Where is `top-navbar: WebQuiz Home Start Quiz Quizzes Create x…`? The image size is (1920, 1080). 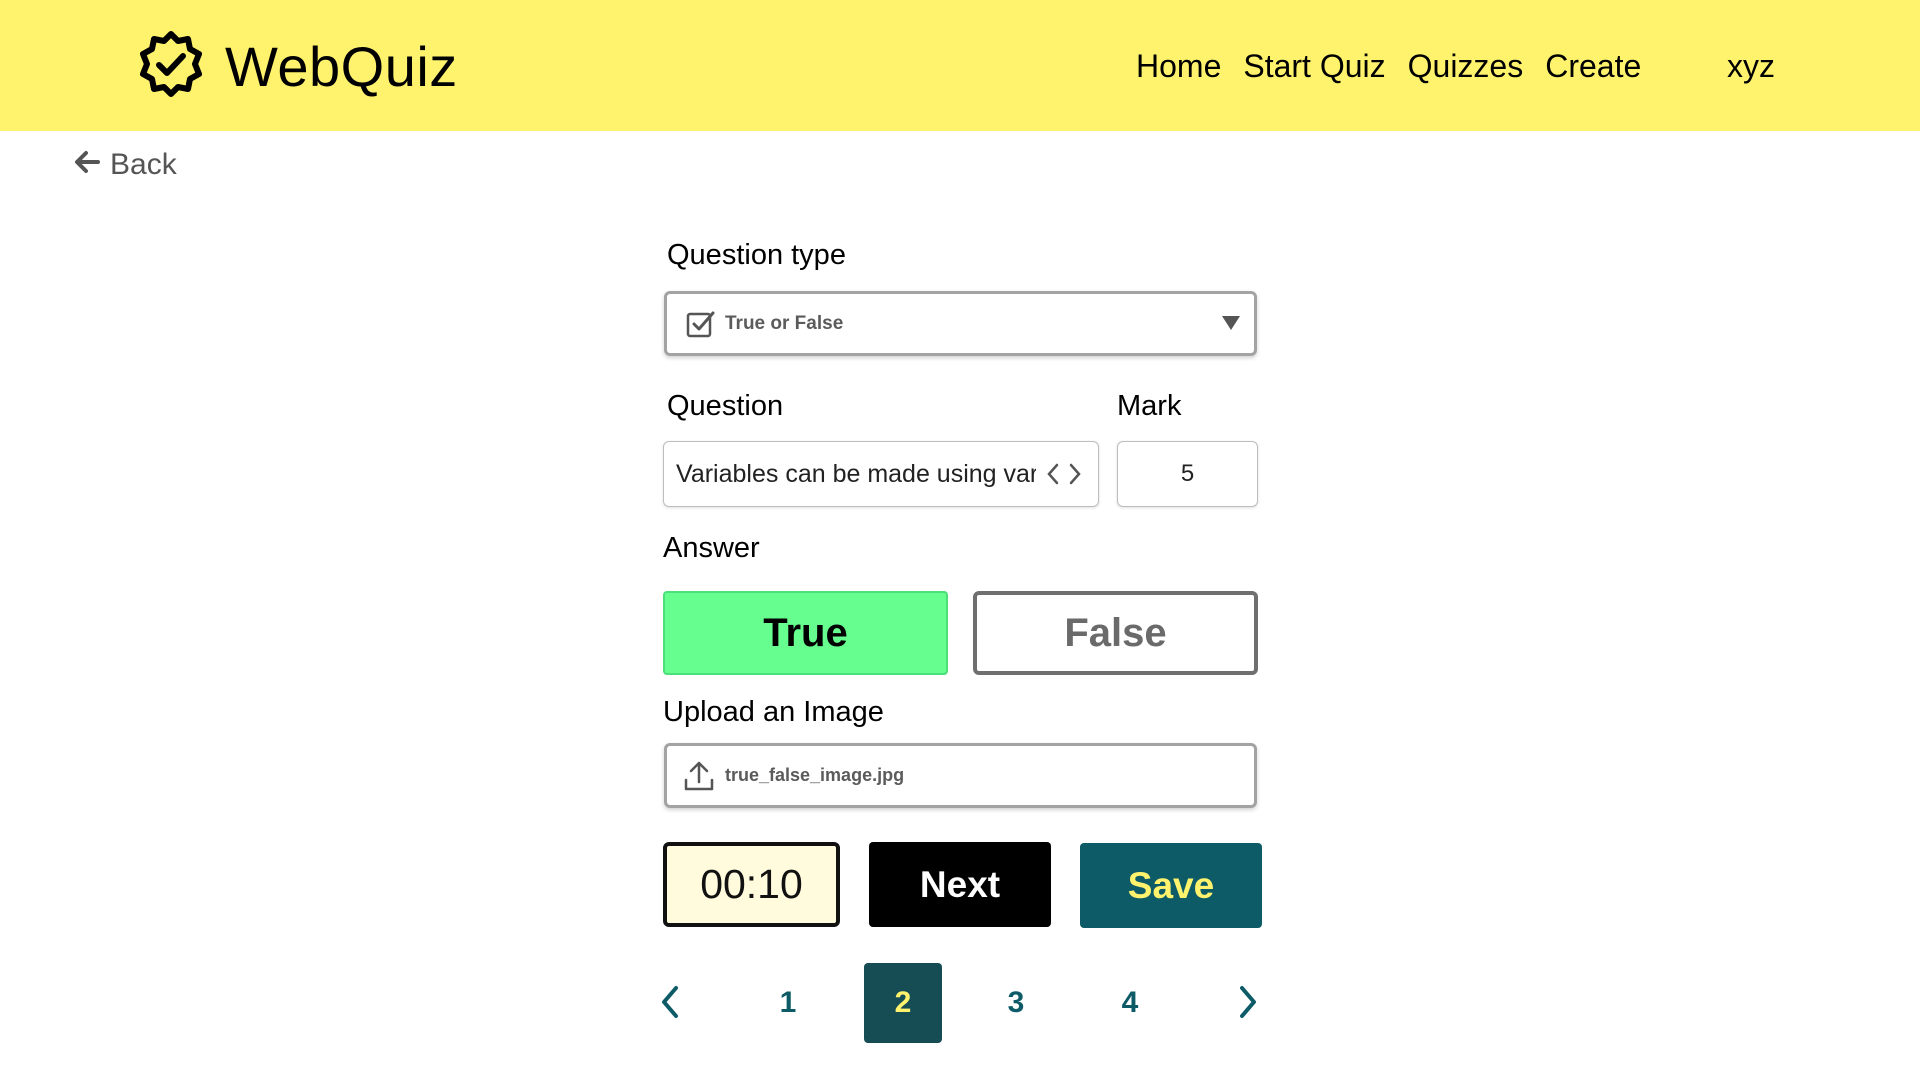 top-navbar: WebQuiz Home Start Quiz Quizzes Create x… is located at coordinates (960, 65).